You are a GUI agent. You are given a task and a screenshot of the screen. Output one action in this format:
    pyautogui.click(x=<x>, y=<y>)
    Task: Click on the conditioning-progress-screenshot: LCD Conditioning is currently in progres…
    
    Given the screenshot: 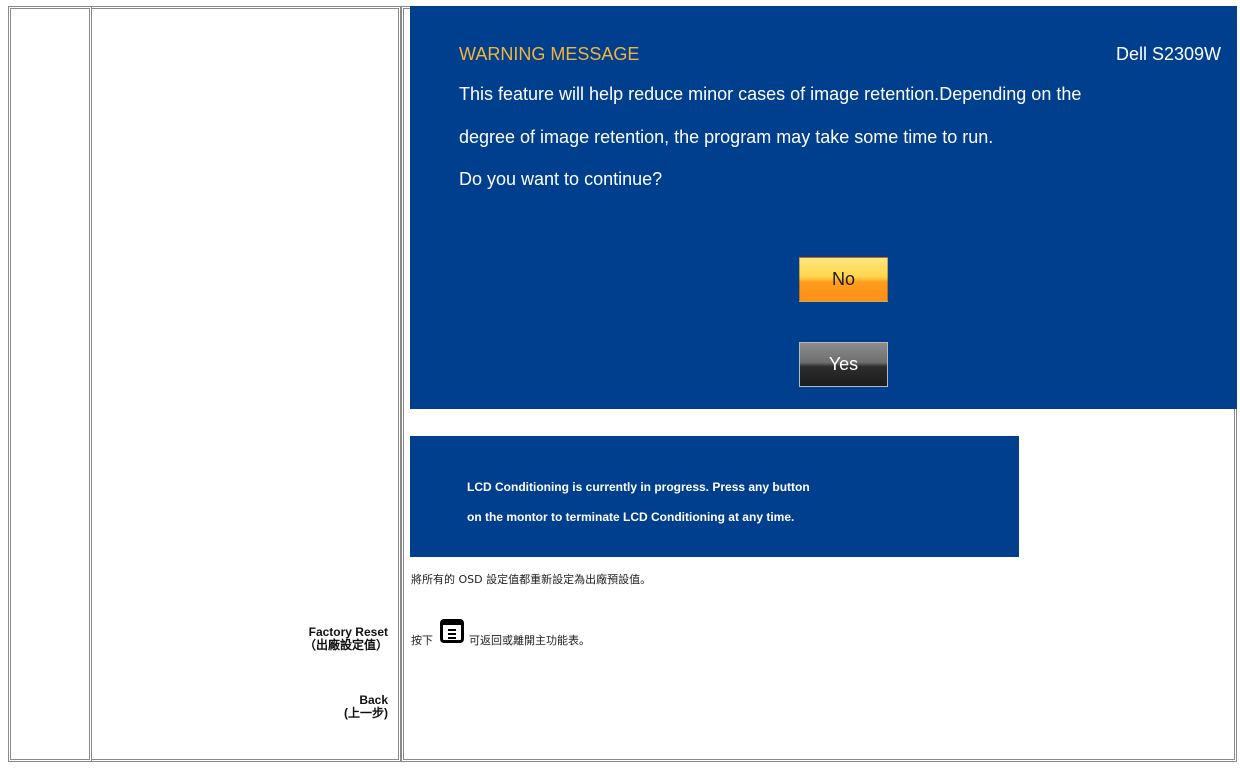 What is the action you would take?
    pyautogui.click(x=714, y=496)
    